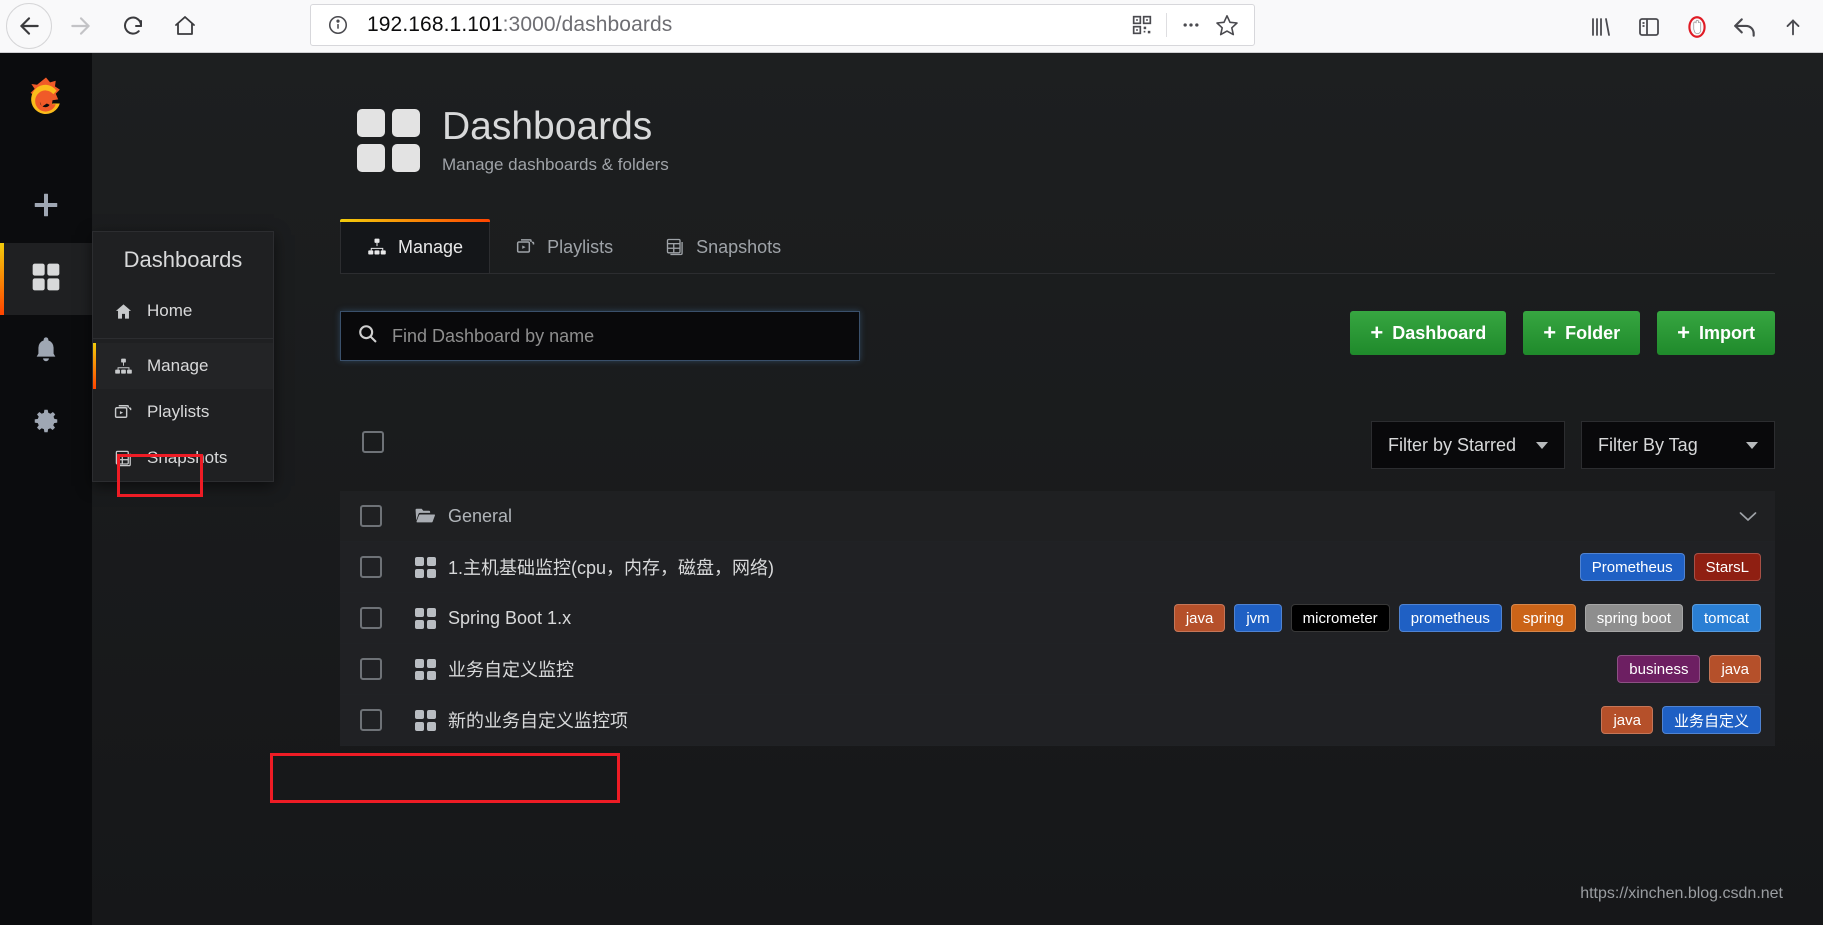 Image resolution: width=1823 pixels, height=925 pixels. I want to click on search-and-actions-row: + Dashboard + Folder + Import, so click(1057, 340).